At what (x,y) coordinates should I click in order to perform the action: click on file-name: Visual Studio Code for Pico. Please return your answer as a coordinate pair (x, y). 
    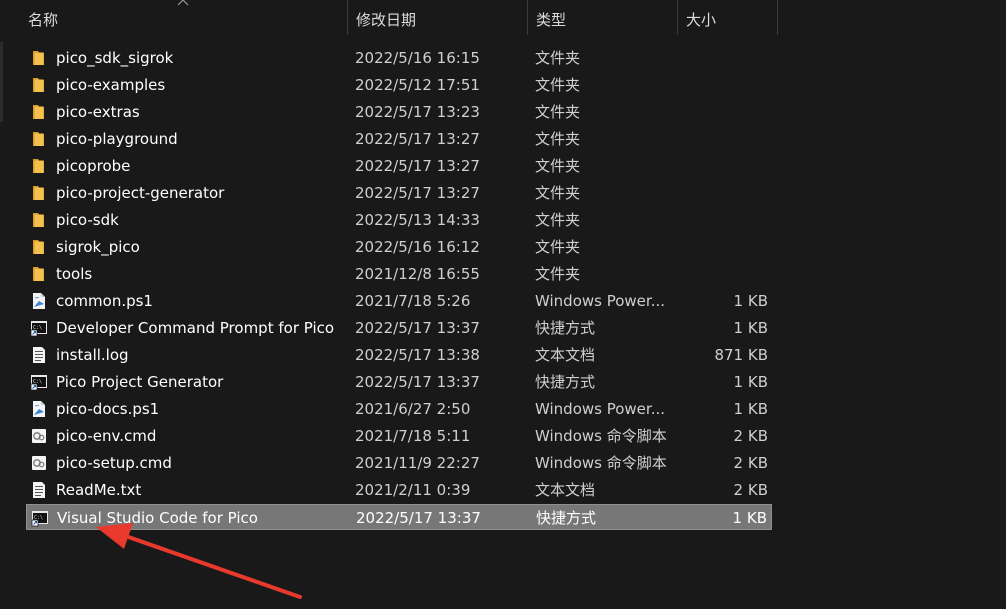
    Looking at the image, I should click on (157, 518).